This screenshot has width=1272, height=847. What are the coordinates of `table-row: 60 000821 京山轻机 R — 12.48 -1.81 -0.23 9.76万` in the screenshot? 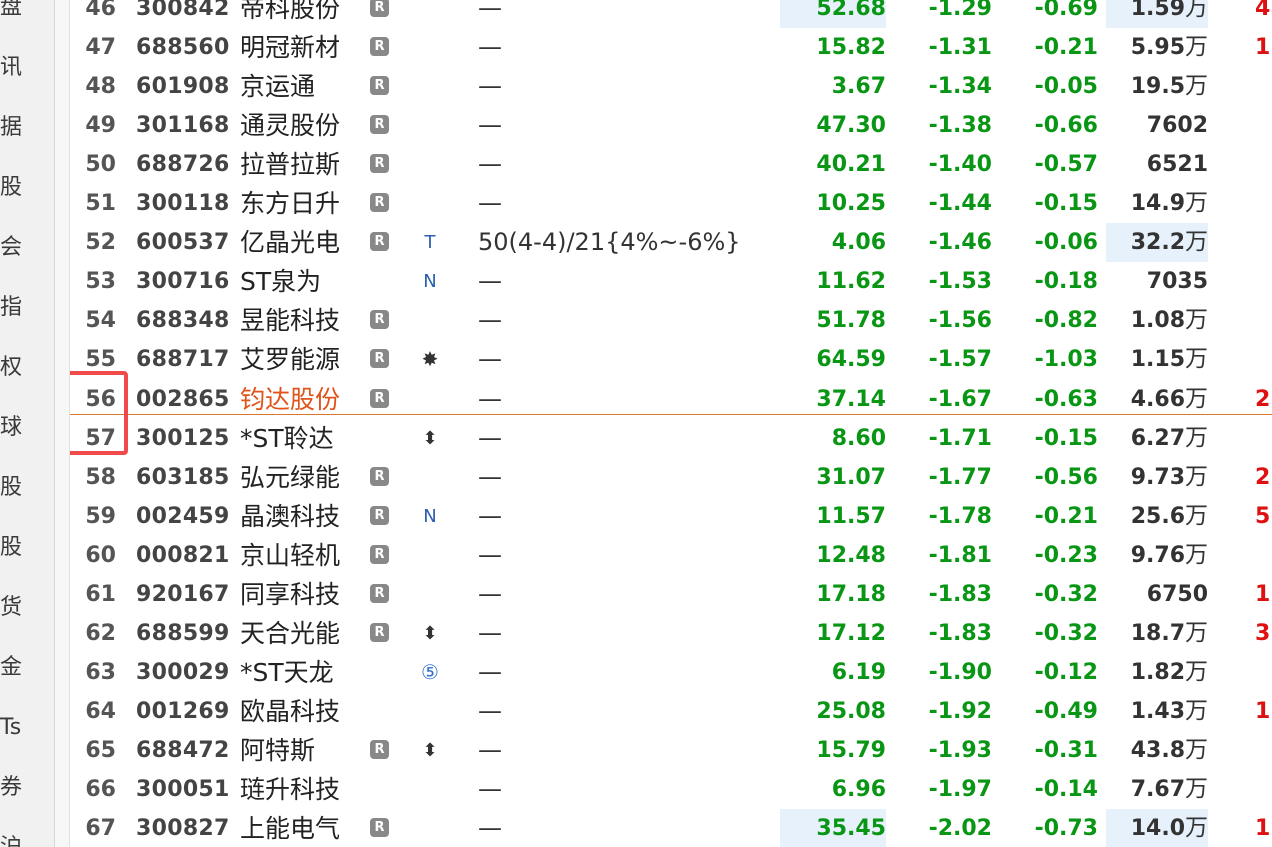 It's located at (671, 555).